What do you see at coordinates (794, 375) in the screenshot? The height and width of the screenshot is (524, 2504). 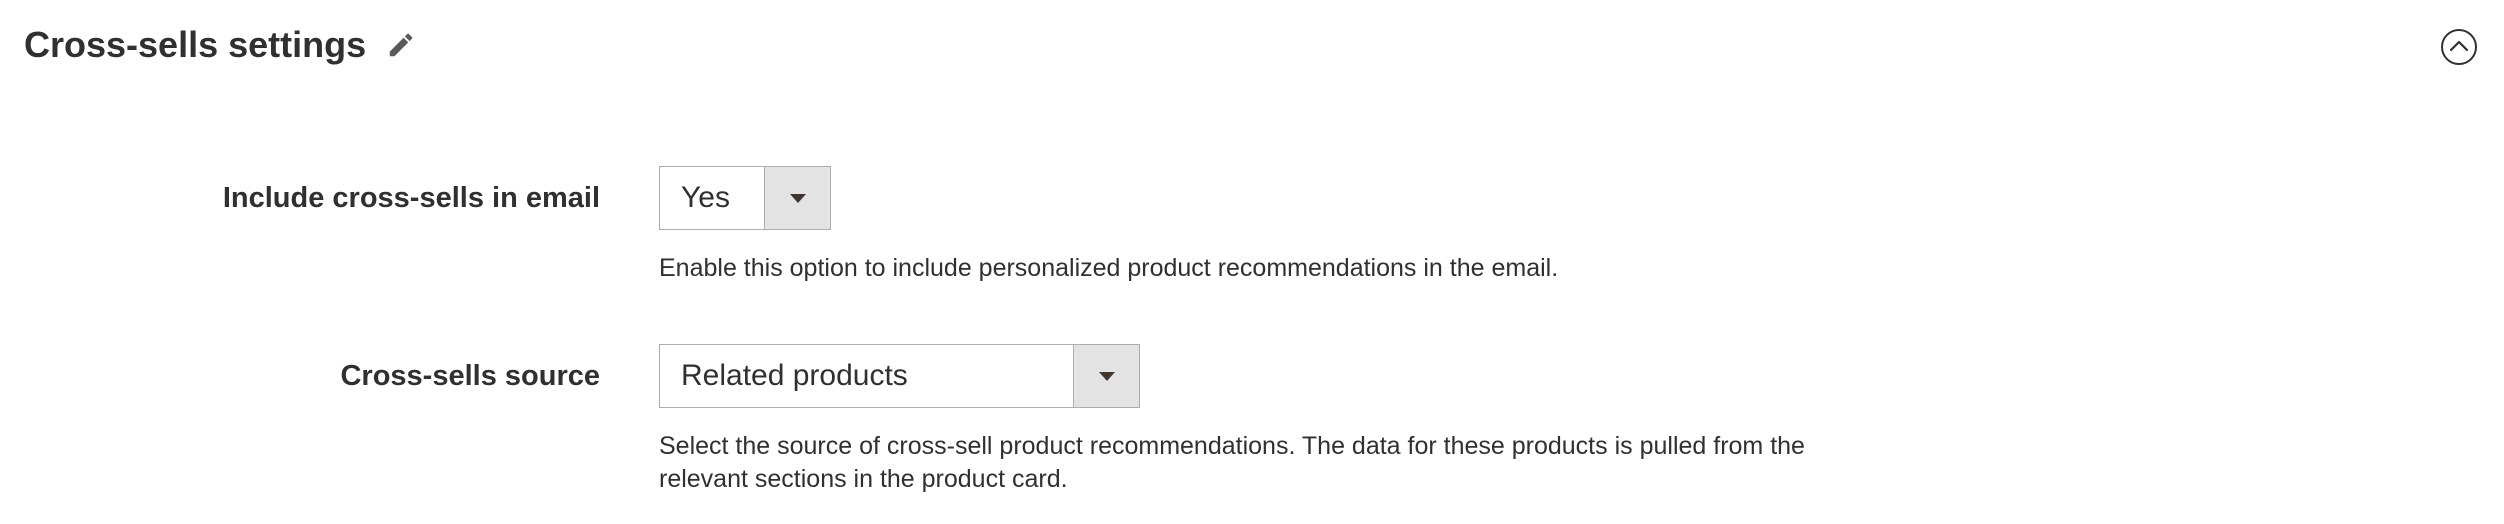 I see `select-value: Related products` at bounding box center [794, 375].